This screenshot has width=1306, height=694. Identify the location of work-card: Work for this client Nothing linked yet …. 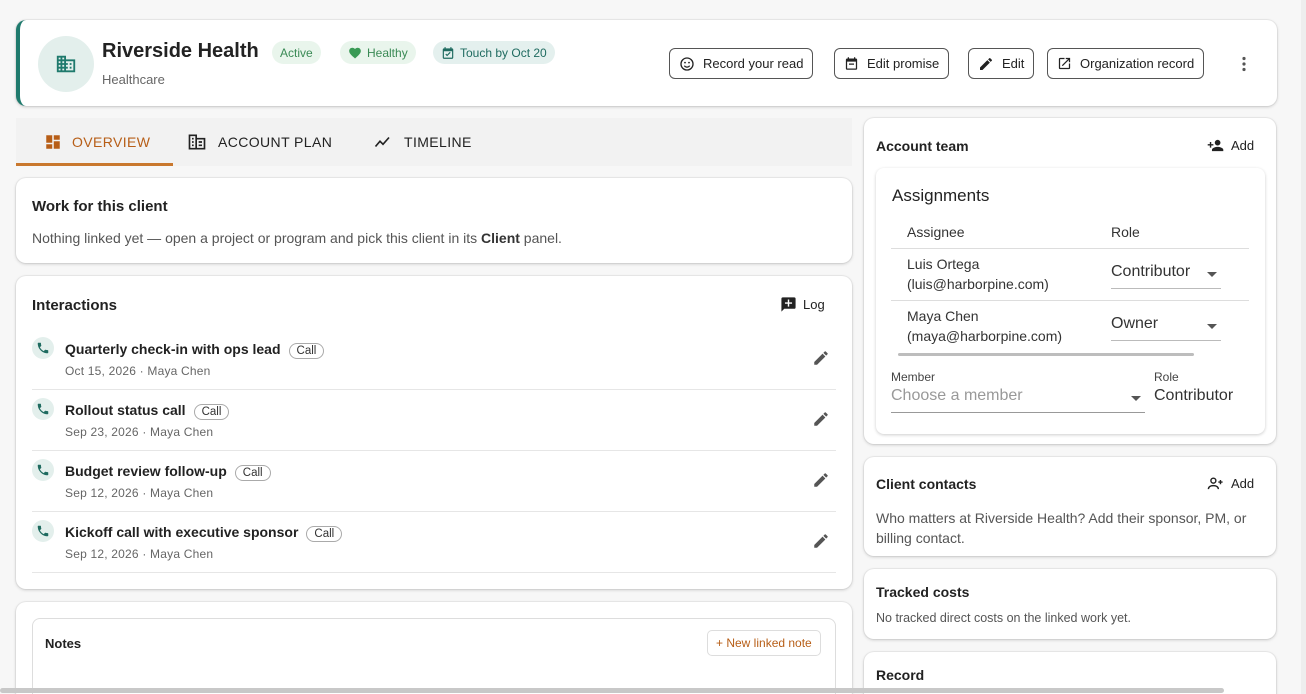
(434, 220).